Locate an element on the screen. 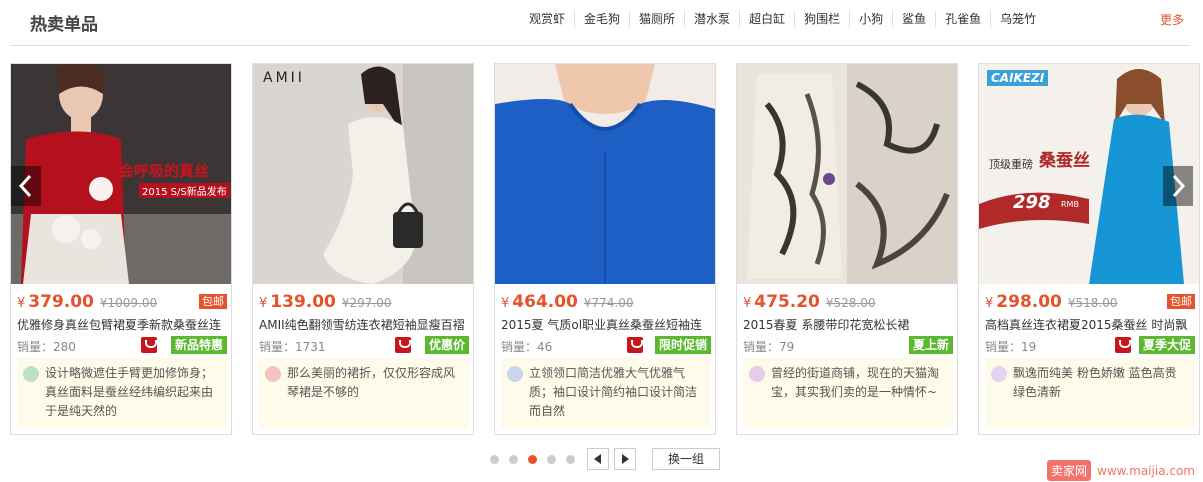  sales-row: 销量：46 限时促销 is located at coordinates (606, 345).